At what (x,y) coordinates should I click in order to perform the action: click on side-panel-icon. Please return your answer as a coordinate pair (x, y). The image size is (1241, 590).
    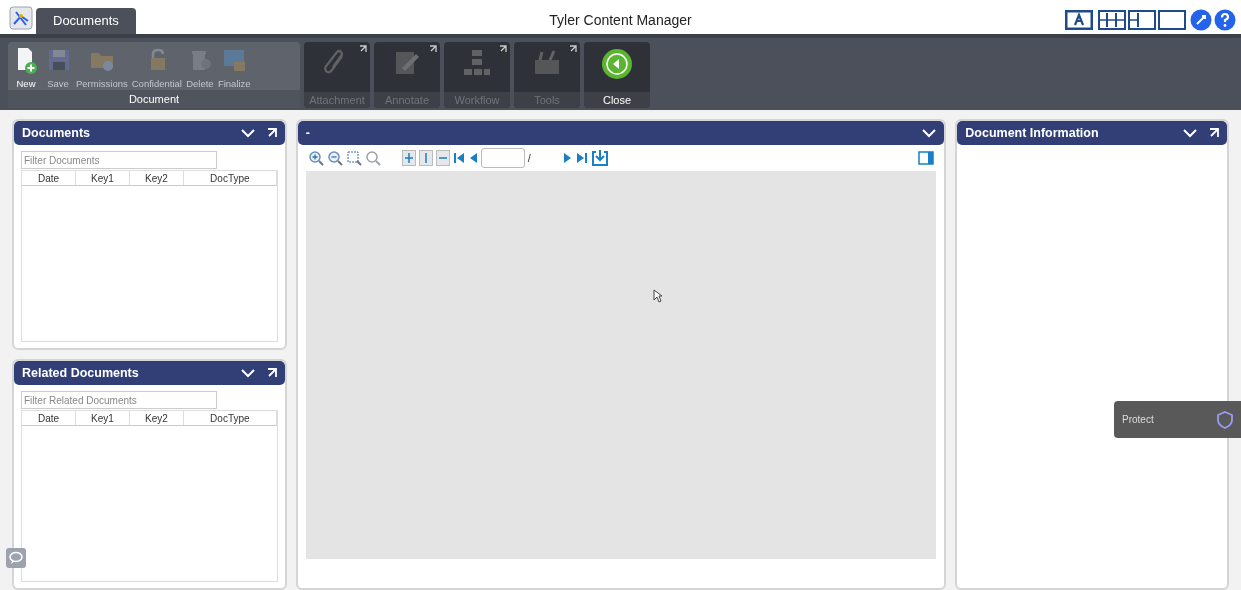
    Looking at the image, I should click on (926, 158).